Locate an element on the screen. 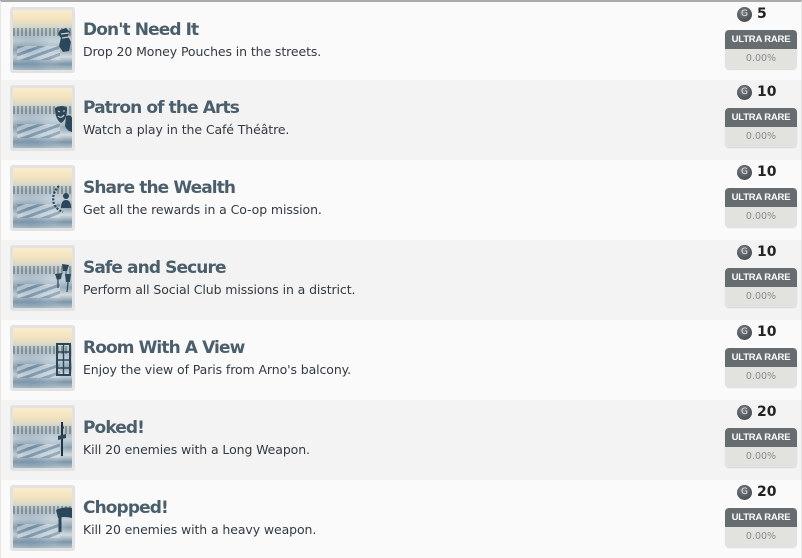 The width and height of the screenshot is (802, 558). achievement-title: Don't Need It is located at coordinates (202, 30).